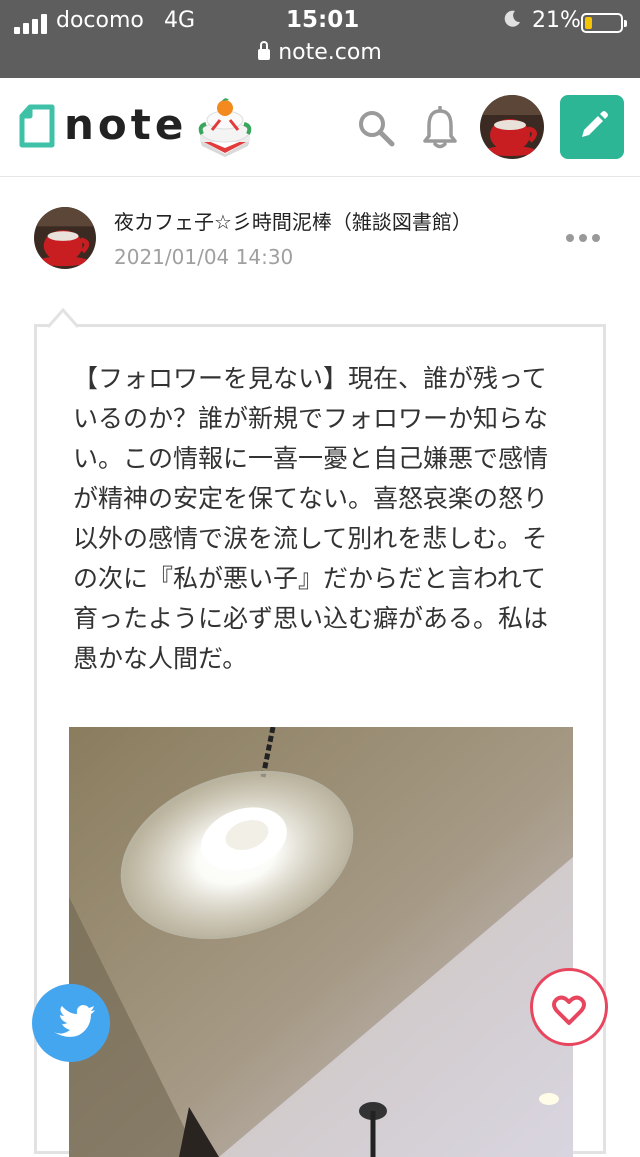 The image size is (640, 1157). I want to click on post-line: い。この情報に一喜一憂と自己嫌悪で感情, so click(311, 458).